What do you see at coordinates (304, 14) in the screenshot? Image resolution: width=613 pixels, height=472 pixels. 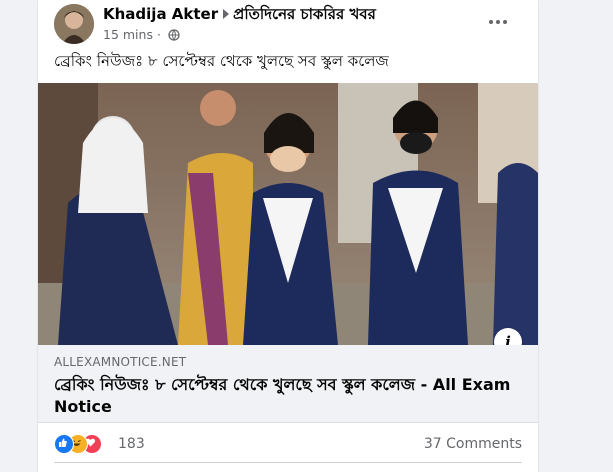 I see `group-name: প্রতিদিনের চাকরির খবর` at bounding box center [304, 14].